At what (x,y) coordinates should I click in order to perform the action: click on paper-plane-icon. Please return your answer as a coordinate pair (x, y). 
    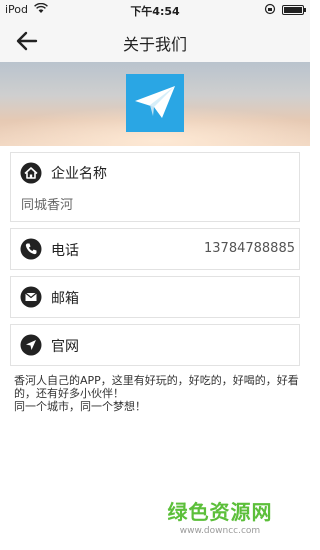
    Looking at the image, I should click on (155, 102).